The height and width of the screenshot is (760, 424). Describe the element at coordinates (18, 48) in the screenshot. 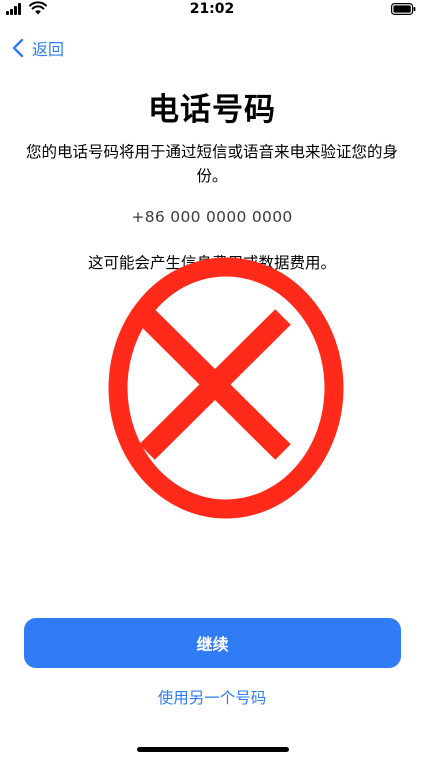

I see `chevron-left-icon` at that location.